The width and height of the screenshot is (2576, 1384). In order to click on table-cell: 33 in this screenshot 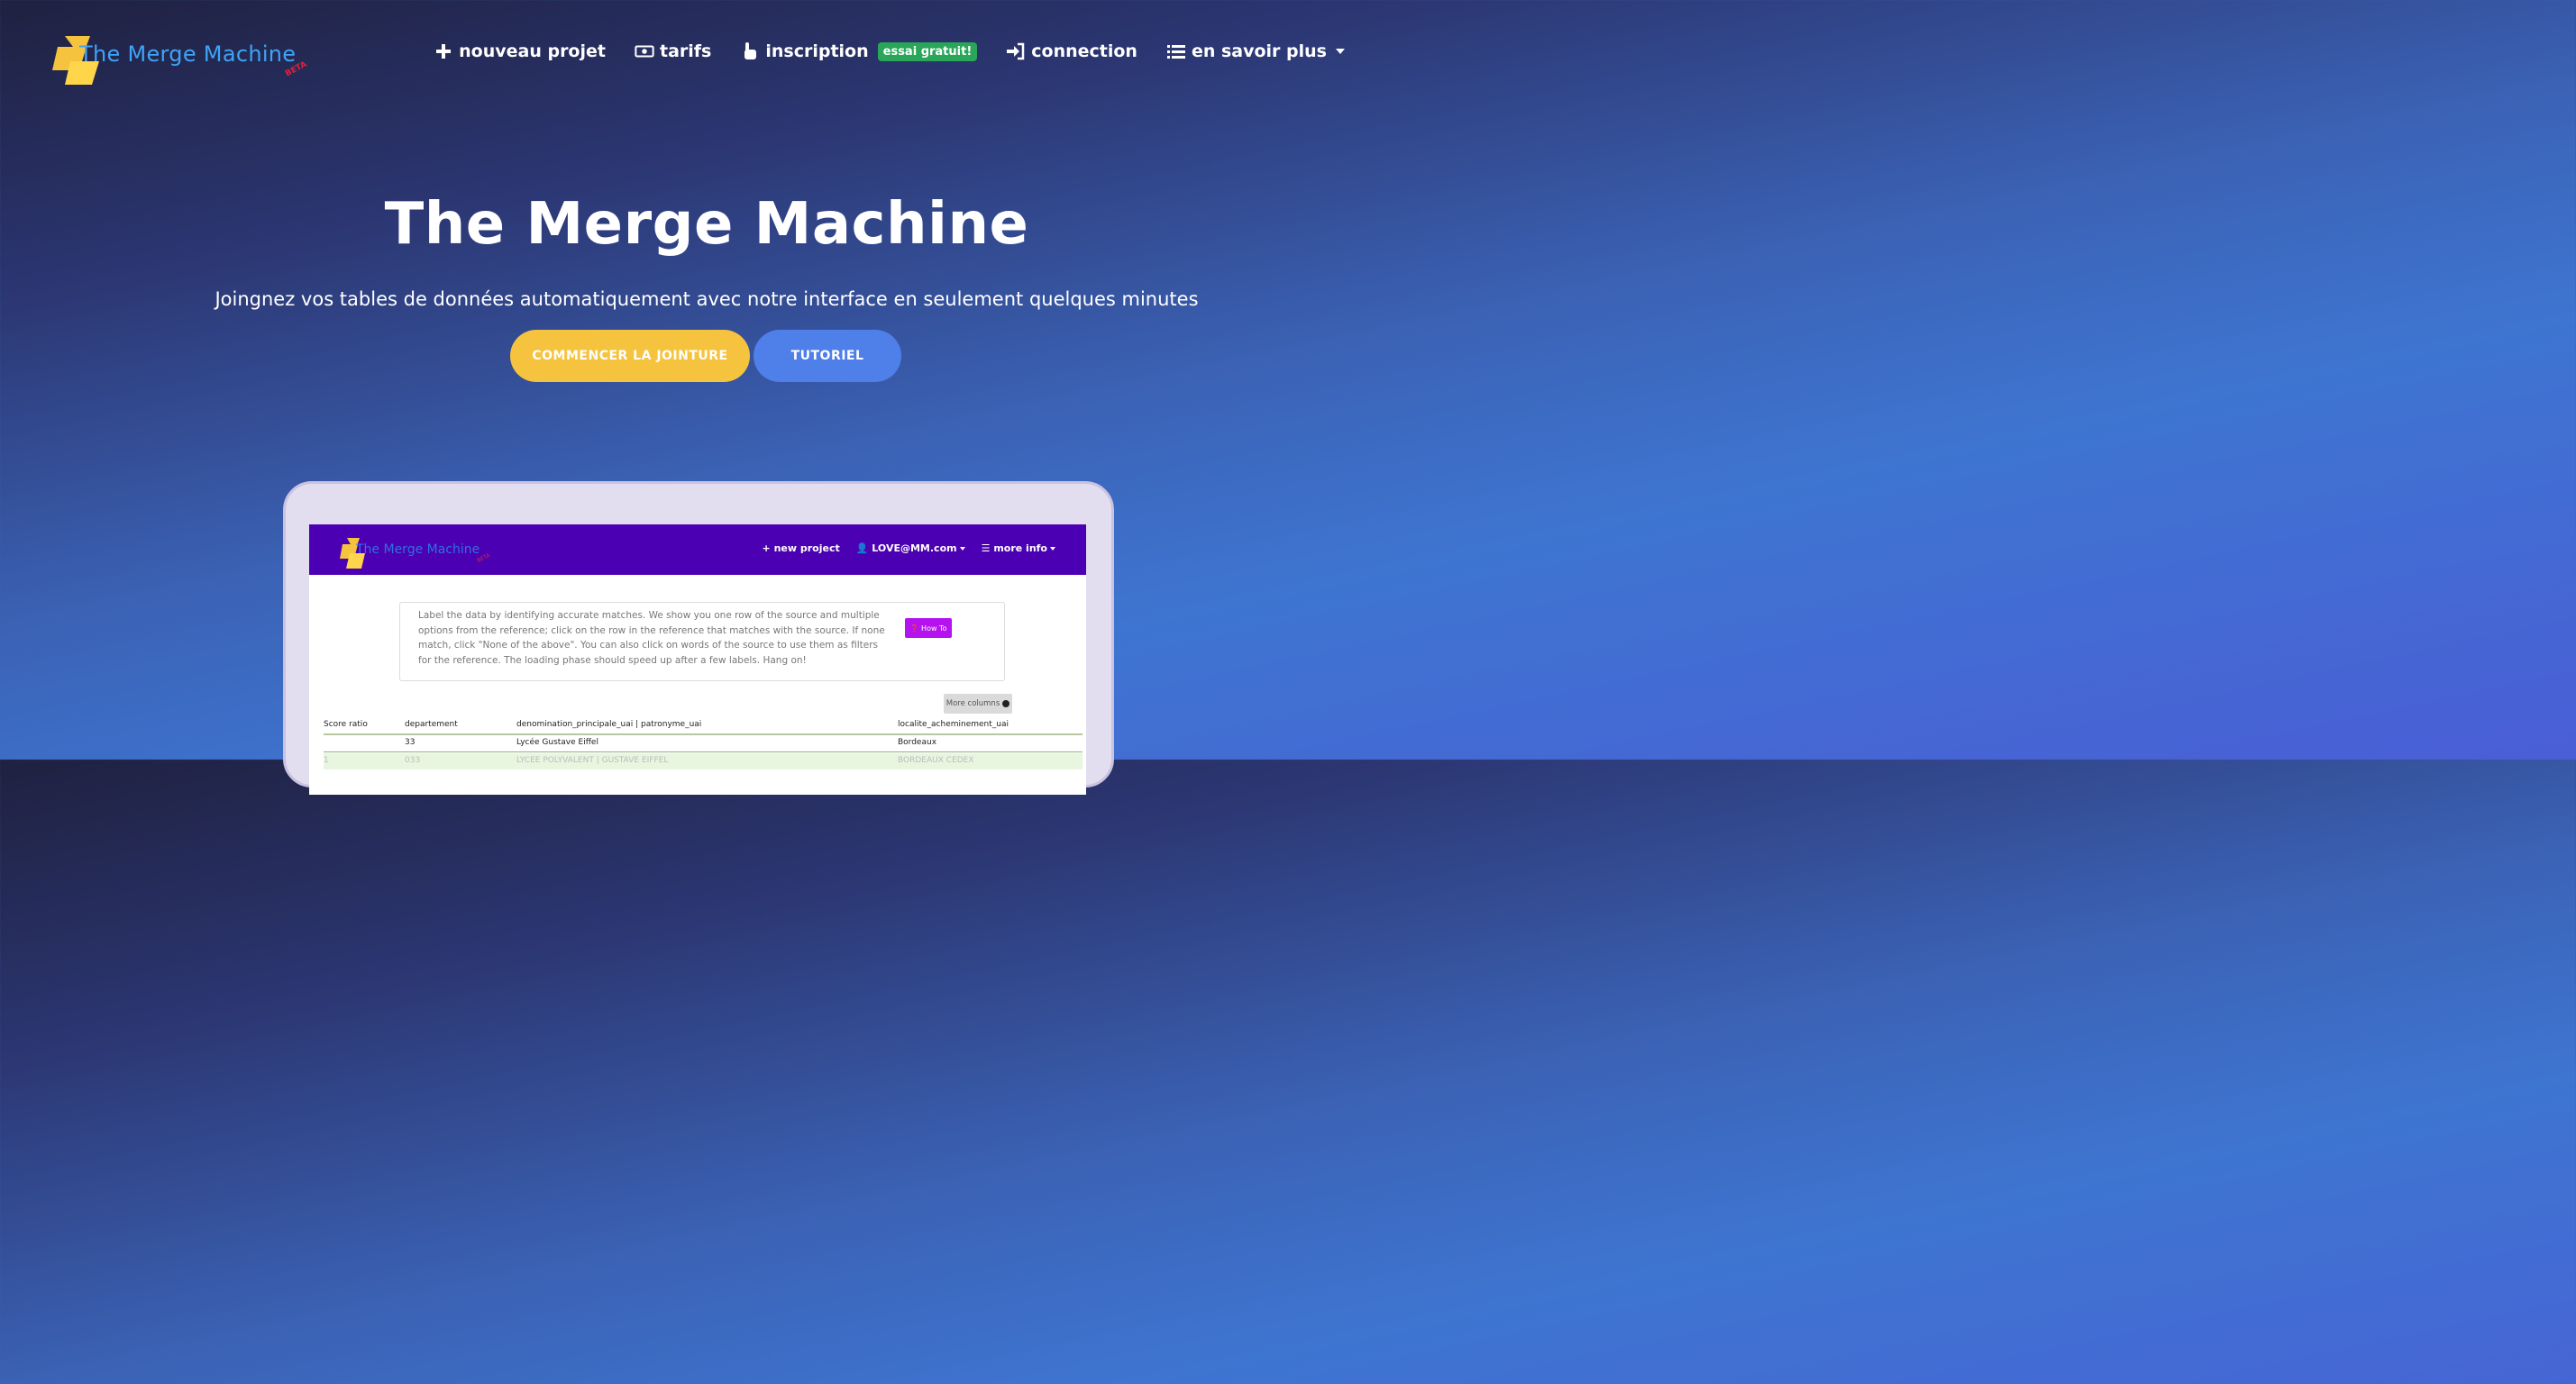, I will do `click(410, 742)`.